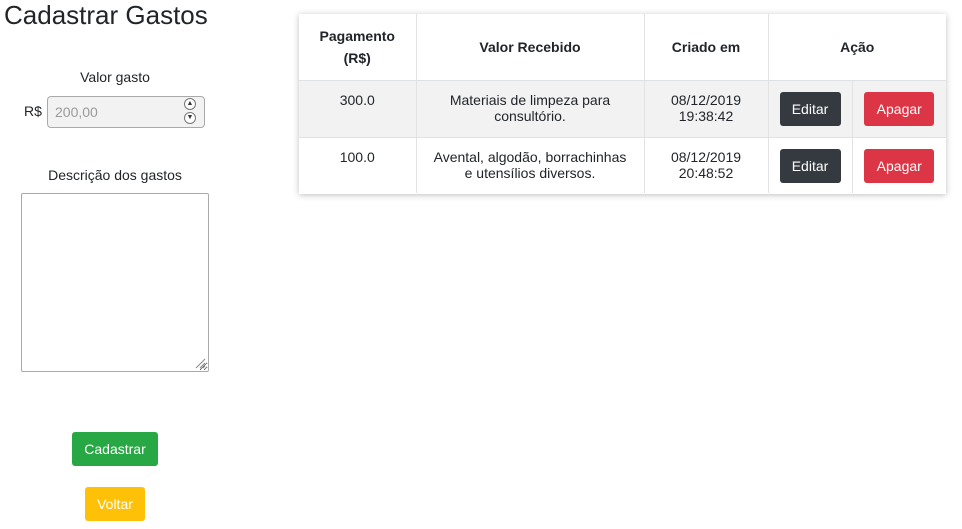 This screenshot has width=962, height=529. Describe the element at coordinates (33, 111) in the screenshot. I see `currency-prefix: R$` at that location.